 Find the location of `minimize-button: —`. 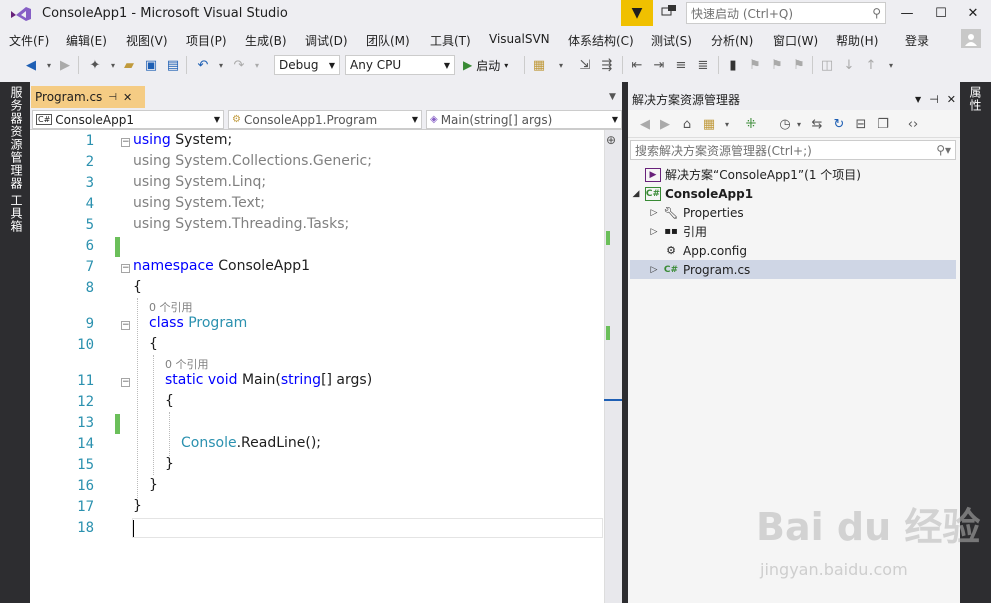

minimize-button: — is located at coordinates (907, 13).